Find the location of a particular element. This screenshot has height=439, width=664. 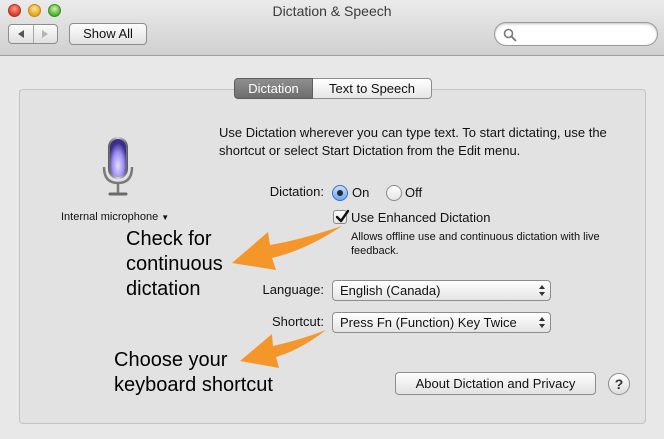

annotation-arrow-continuous is located at coordinates (287, 248).